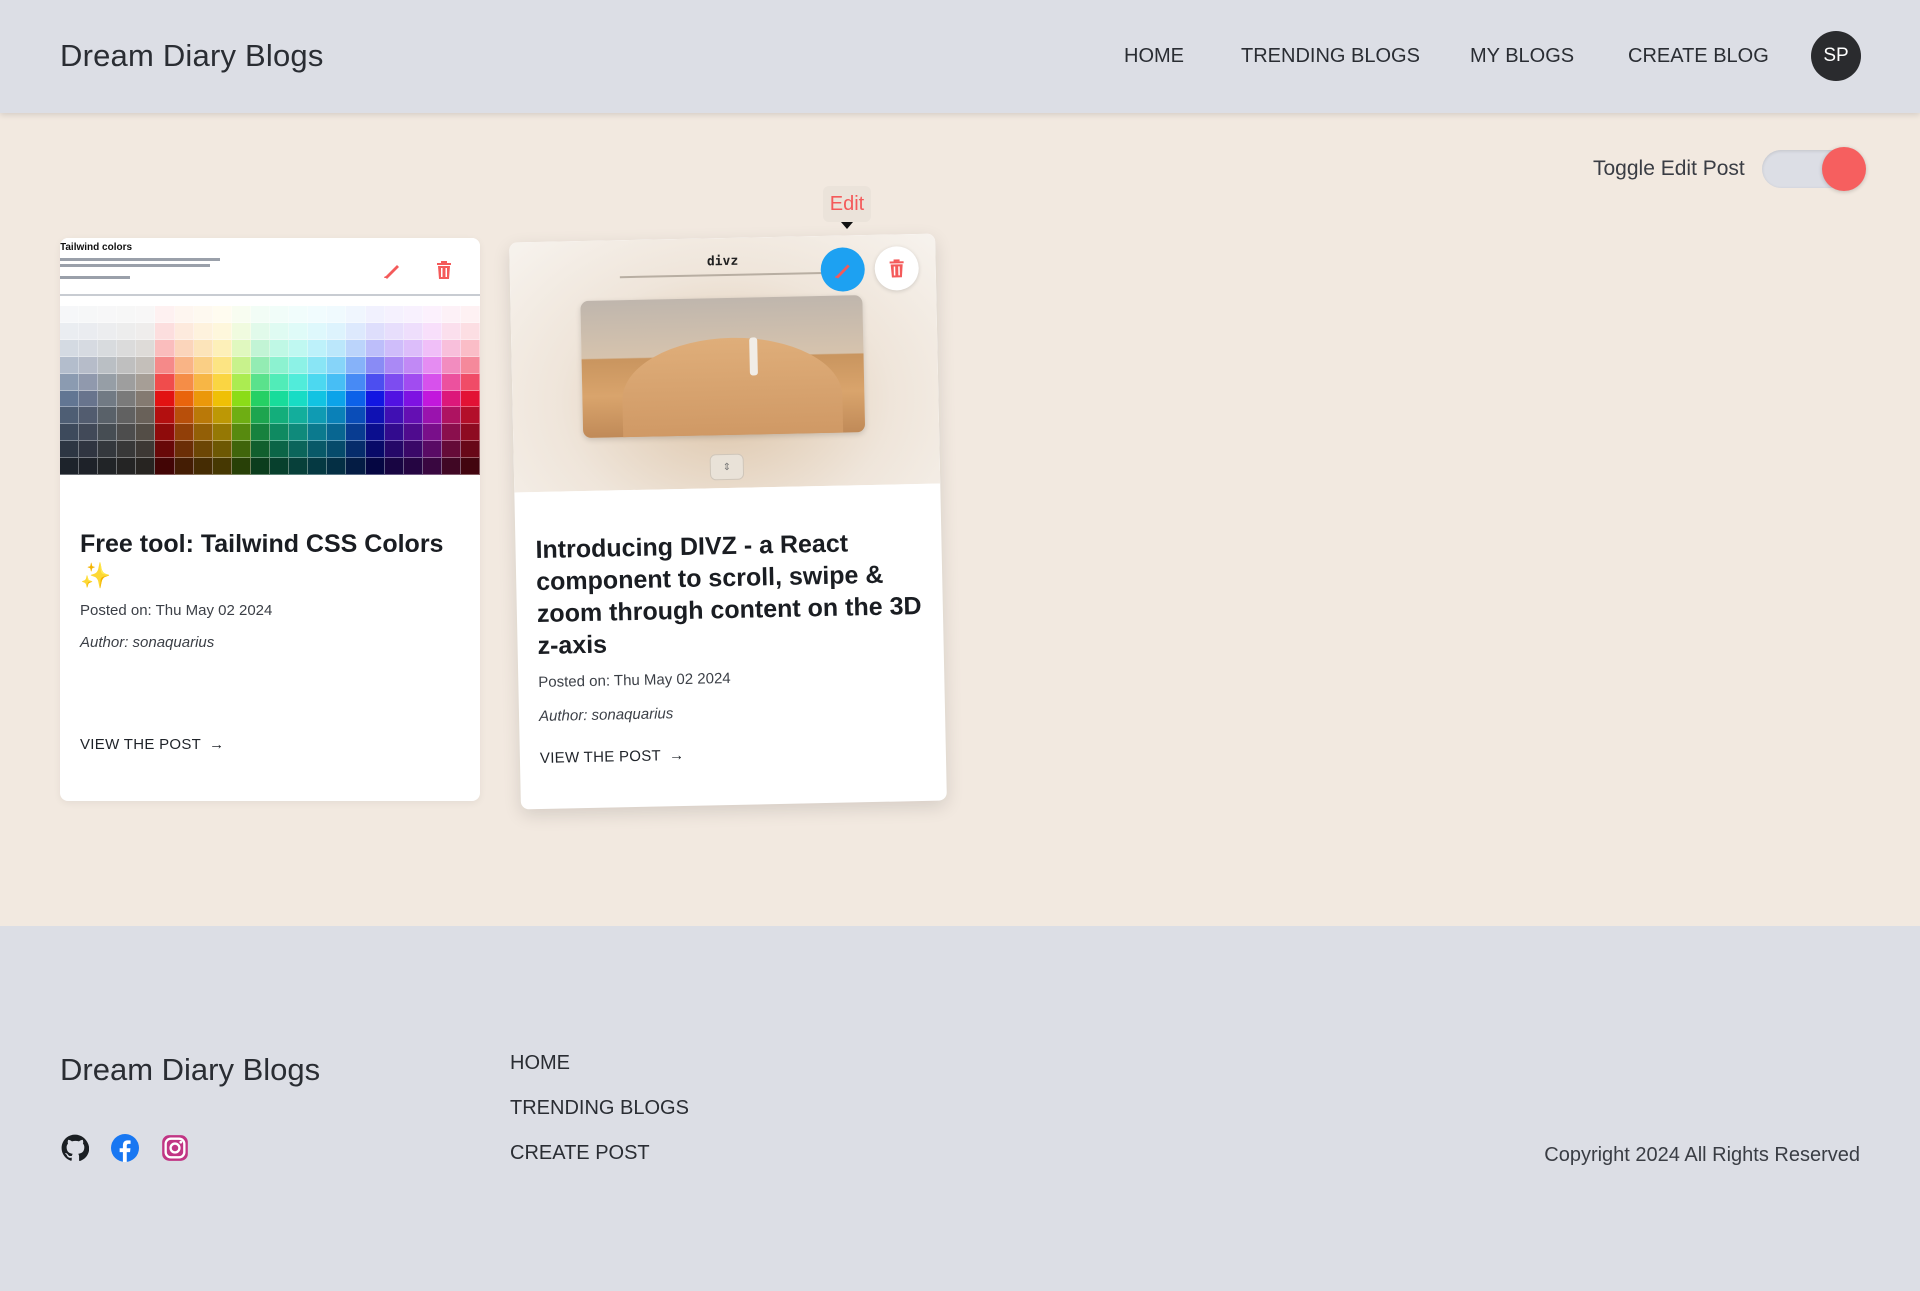 The height and width of the screenshot is (1291, 1920). Describe the element at coordinates (75, 1148) in the screenshot. I see `github-icon` at that location.